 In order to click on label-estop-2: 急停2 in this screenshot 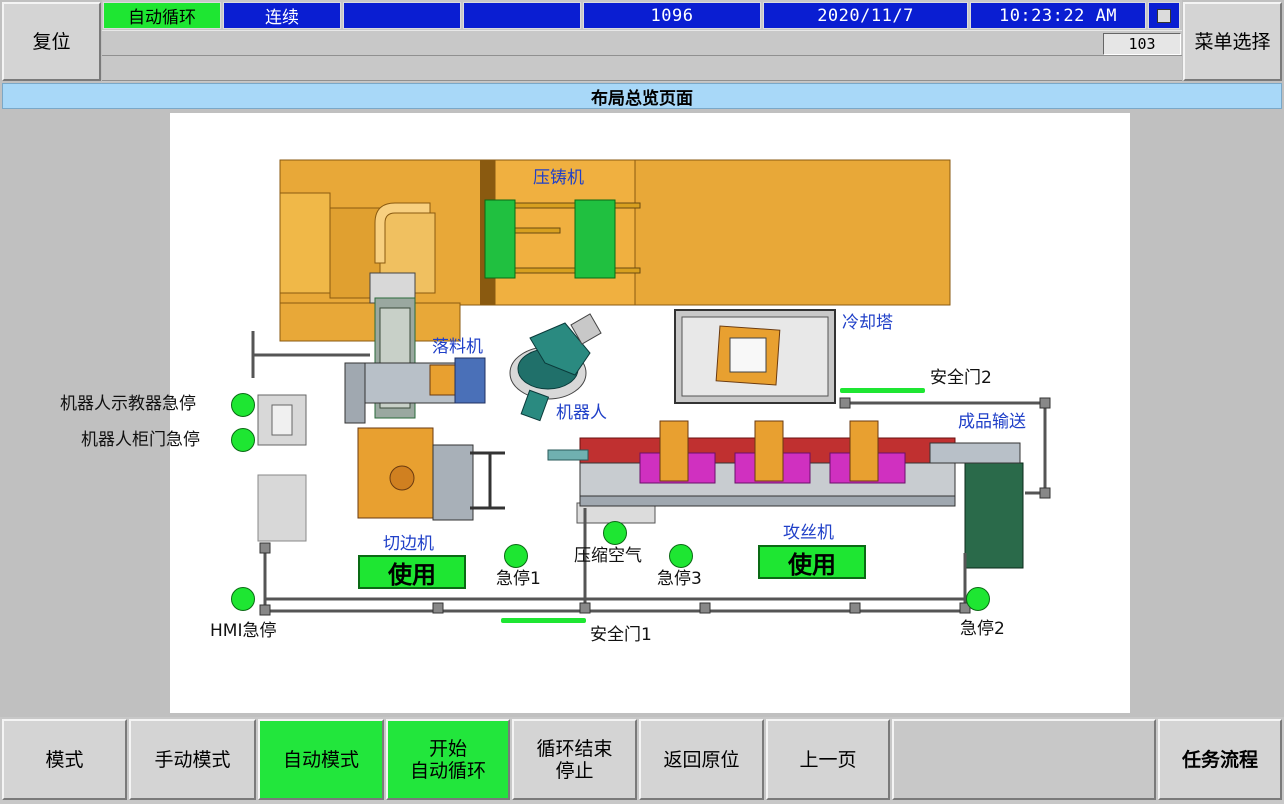, I will do `click(982, 629)`.